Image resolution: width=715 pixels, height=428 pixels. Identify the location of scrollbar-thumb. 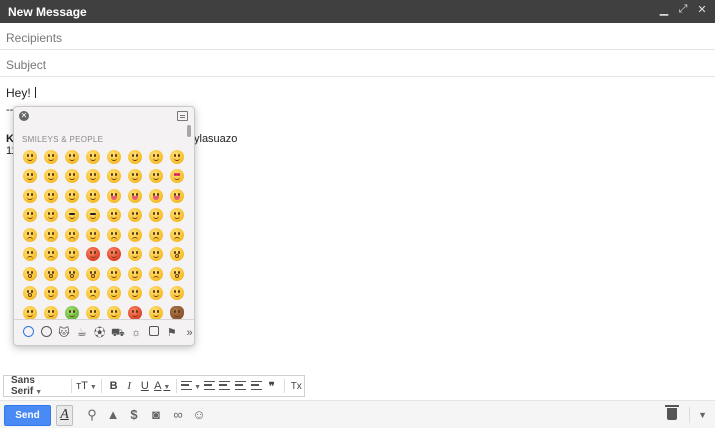
(189, 131).